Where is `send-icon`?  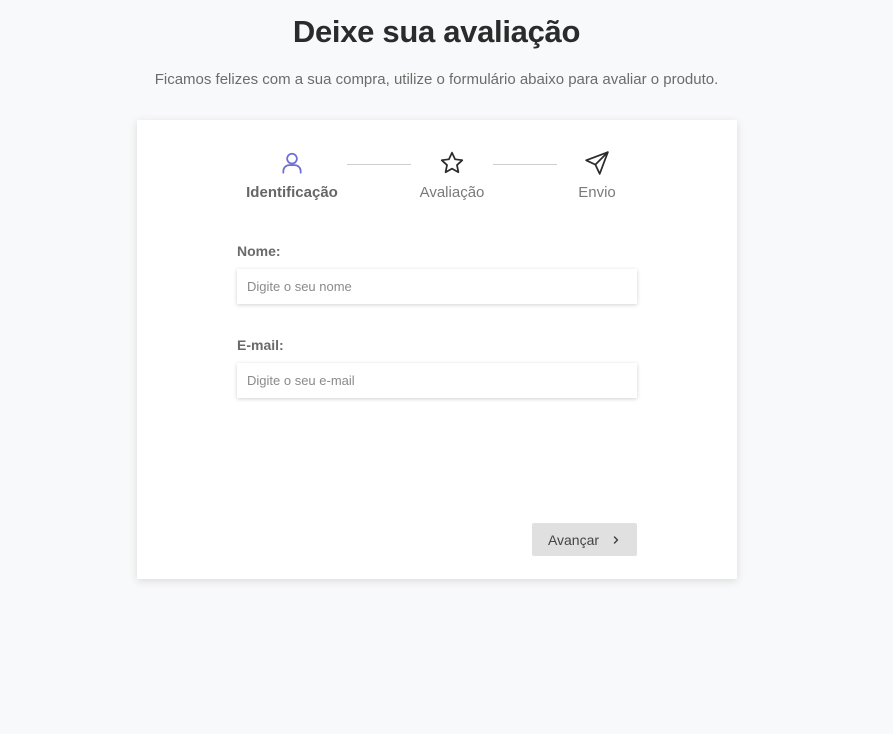
send-icon is located at coordinates (597, 163).